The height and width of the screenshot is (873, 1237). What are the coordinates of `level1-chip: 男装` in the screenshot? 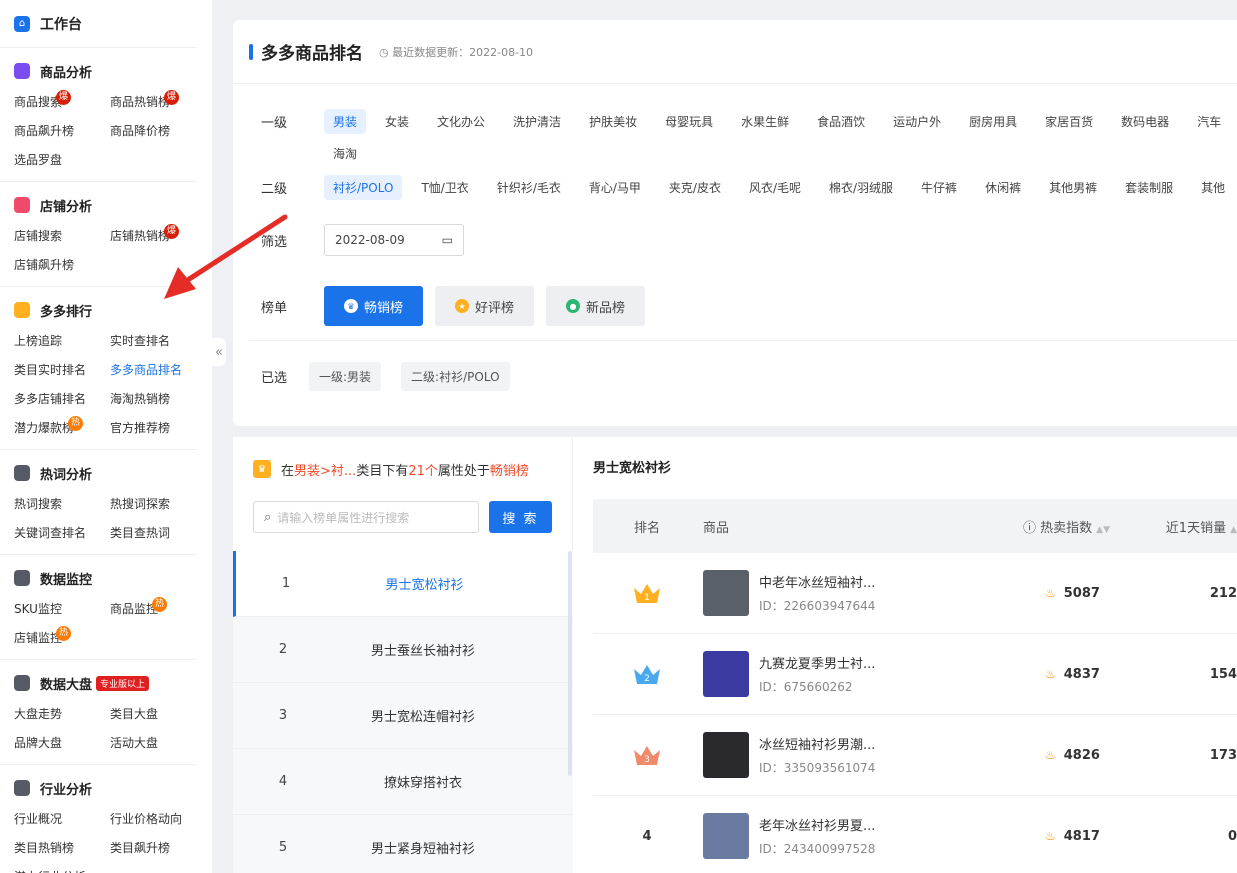 It's located at (345, 121).